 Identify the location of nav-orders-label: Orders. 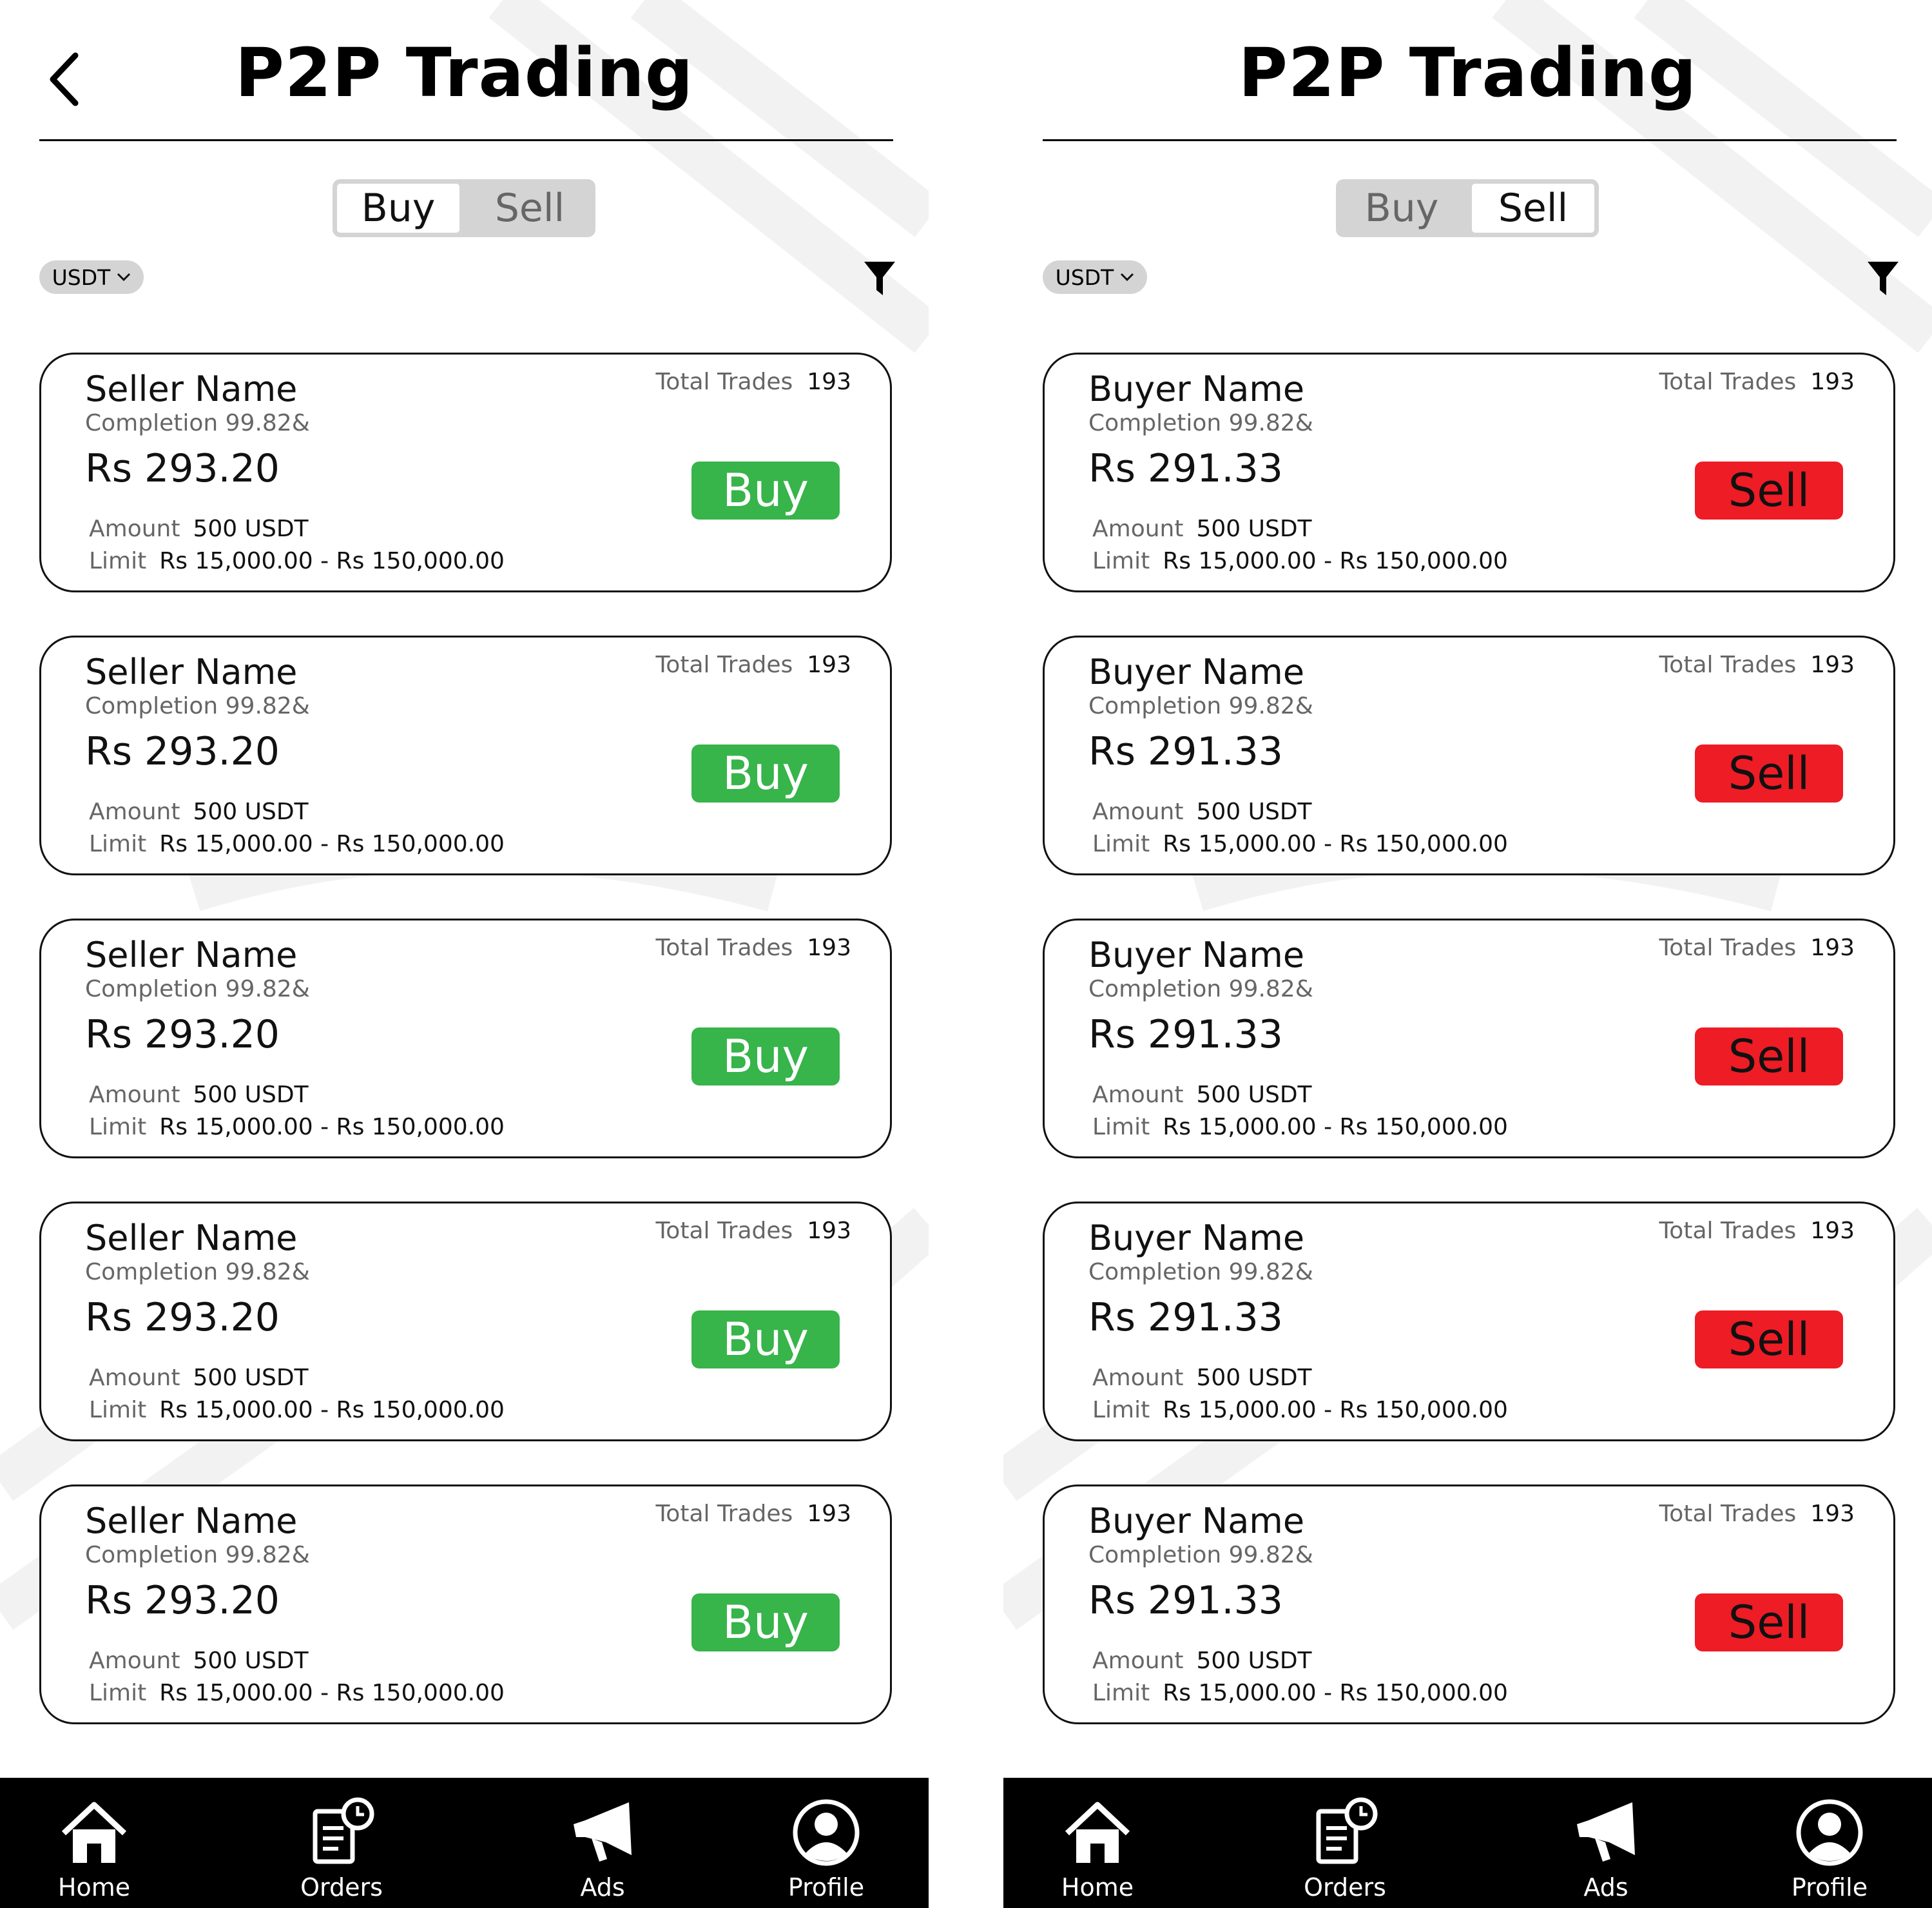
(342, 1887).